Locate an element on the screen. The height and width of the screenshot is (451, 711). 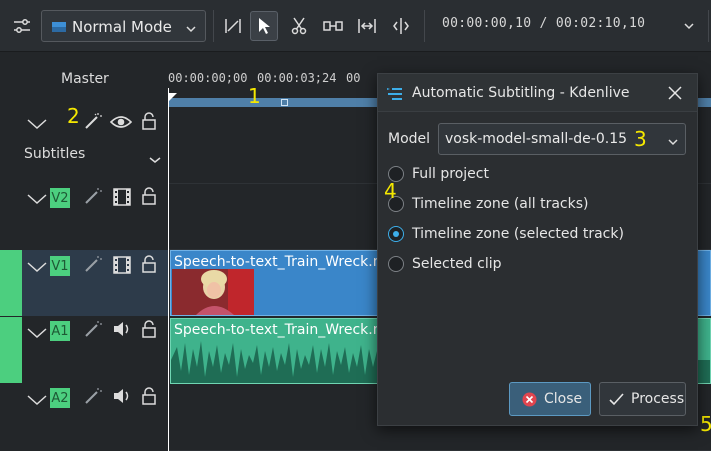
model-value: vosk-model-small-de-0.15 is located at coordinates (536, 139).